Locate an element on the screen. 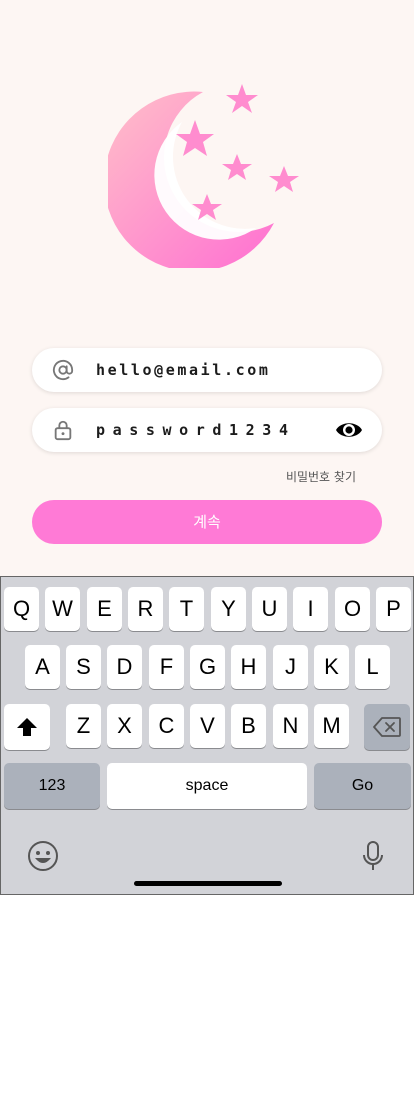 This screenshot has height=1100, width=414. emoji-icon is located at coordinates (43, 856).